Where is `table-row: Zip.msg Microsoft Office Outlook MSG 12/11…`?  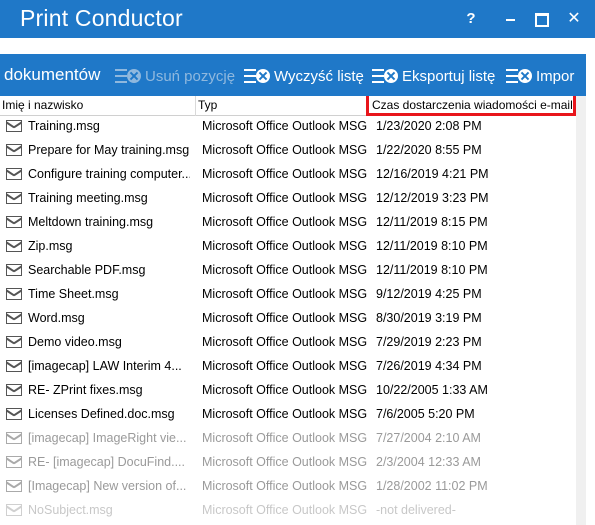 table-row: Zip.msg Microsoft Office Outlook MSG 12/11… is located at coordinates (288, 248).